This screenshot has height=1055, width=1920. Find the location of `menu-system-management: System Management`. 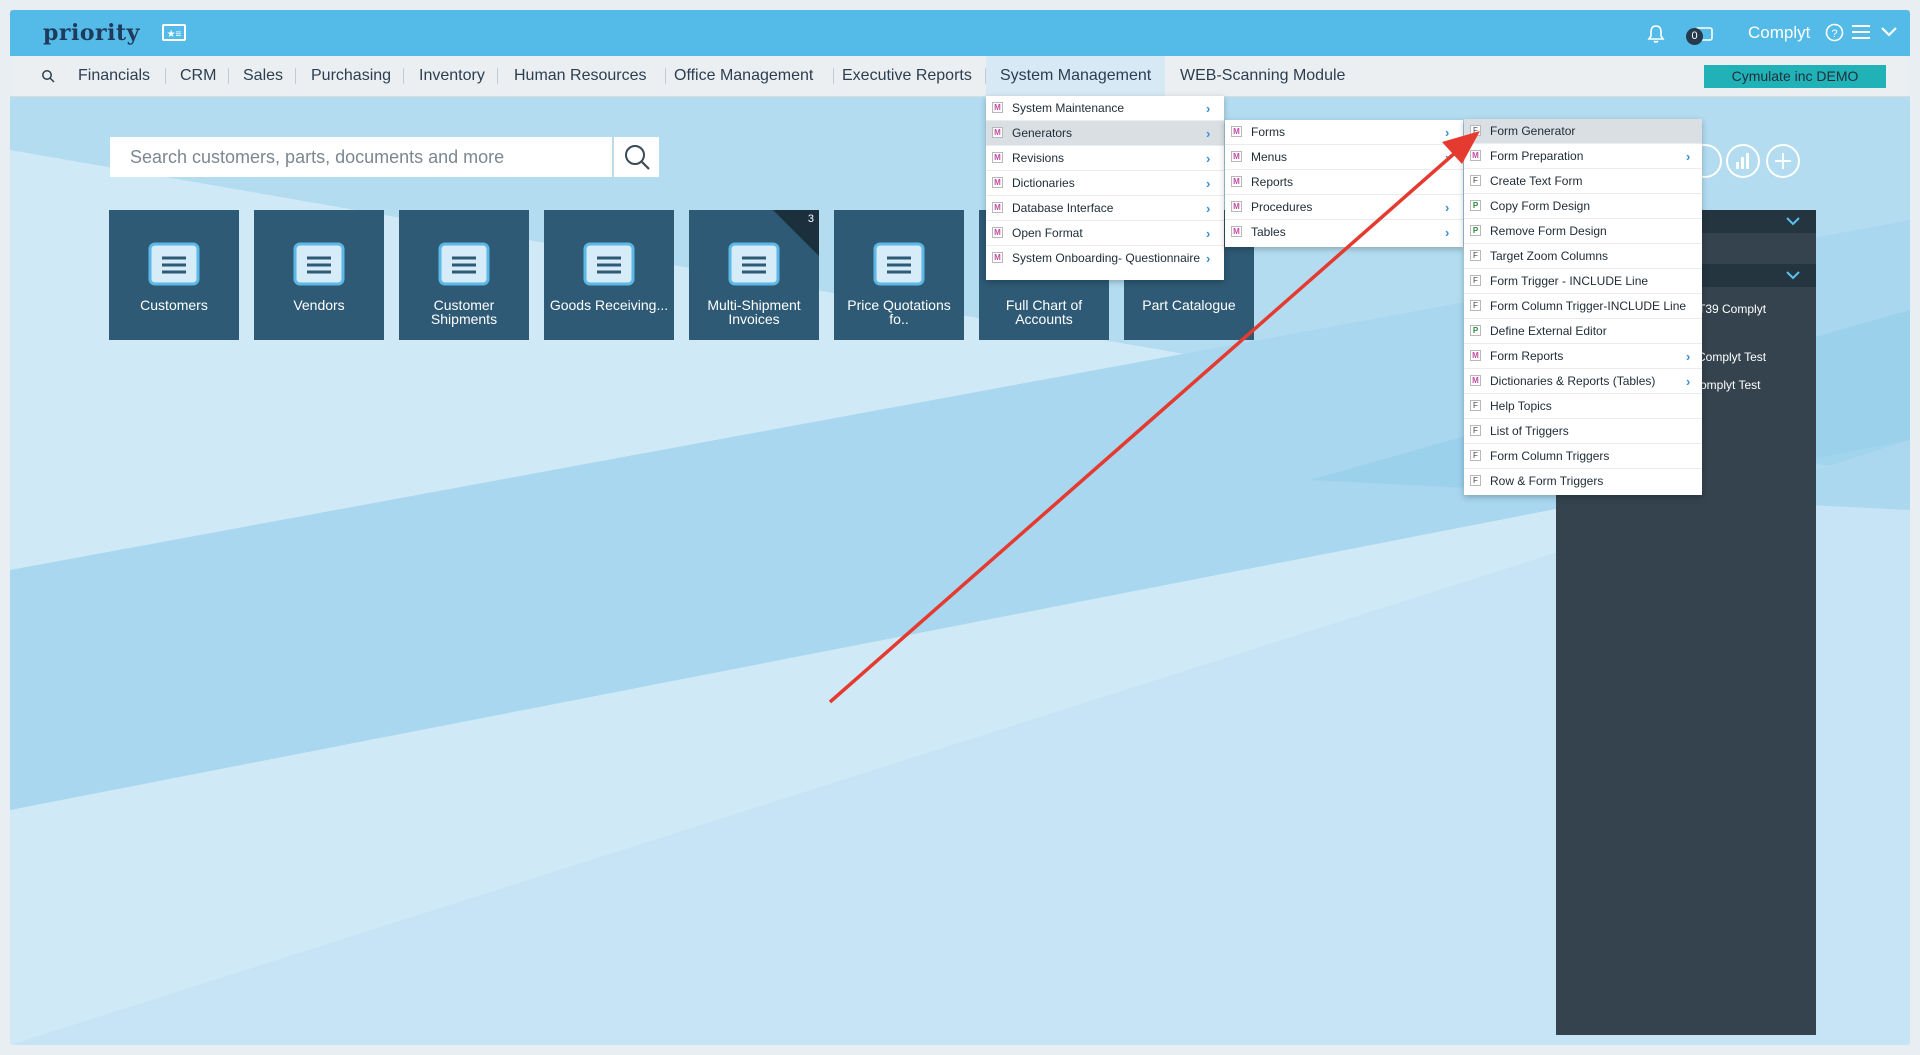

menu-system-management: System Management is located at coordinates (1076, 76).